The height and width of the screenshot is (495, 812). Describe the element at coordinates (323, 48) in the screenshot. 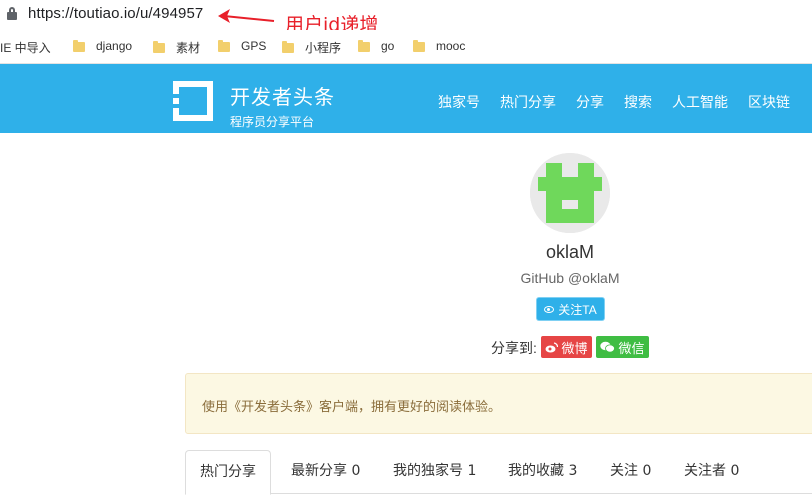

I see `bookmark-label: 小程序` at that location.